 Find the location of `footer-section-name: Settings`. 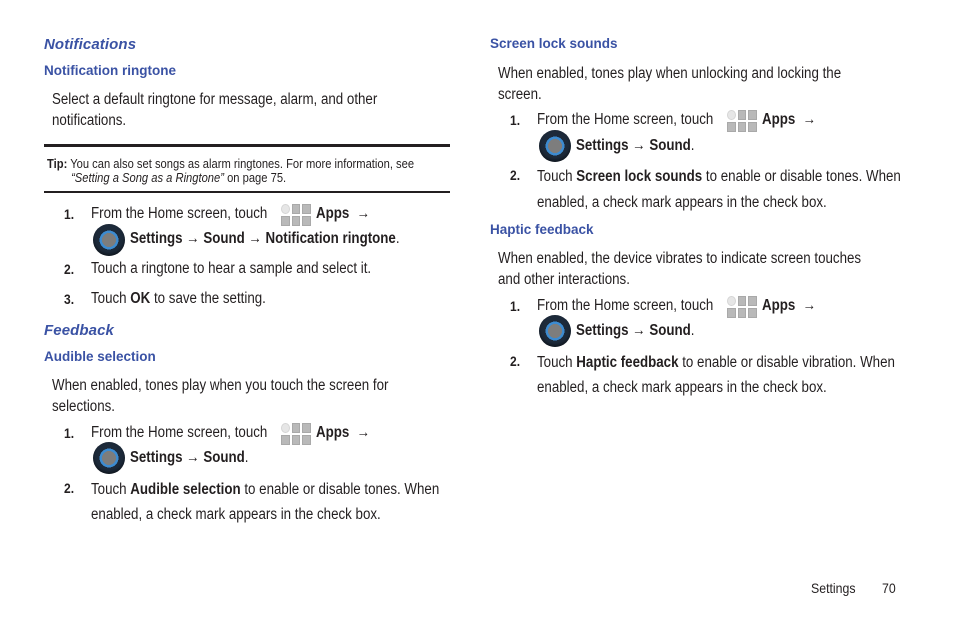

footer-section-name: Settings is located at coordinates (833, 588).